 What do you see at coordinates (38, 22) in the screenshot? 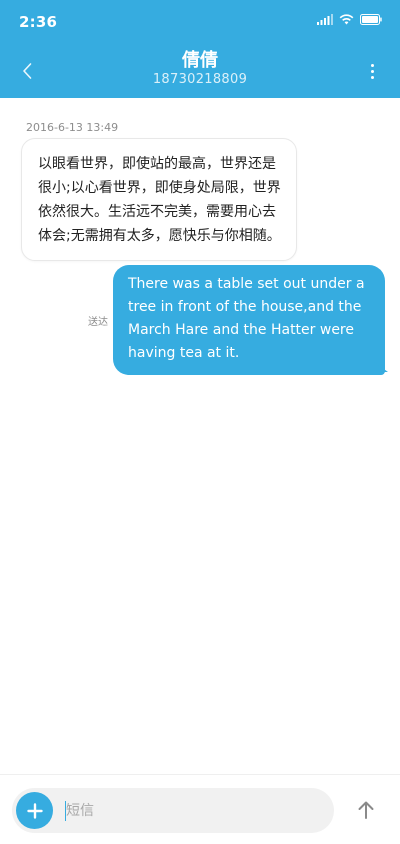
I see `status-time: 2:36` at bounding box center [38, 22].